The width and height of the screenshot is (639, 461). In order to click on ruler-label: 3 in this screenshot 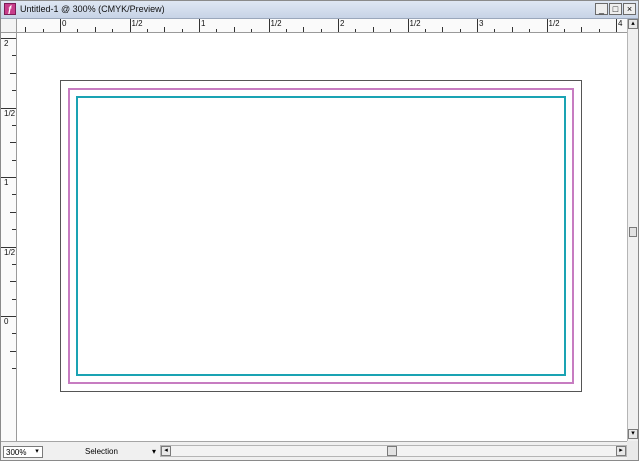, I will do `click(481, 23)`.